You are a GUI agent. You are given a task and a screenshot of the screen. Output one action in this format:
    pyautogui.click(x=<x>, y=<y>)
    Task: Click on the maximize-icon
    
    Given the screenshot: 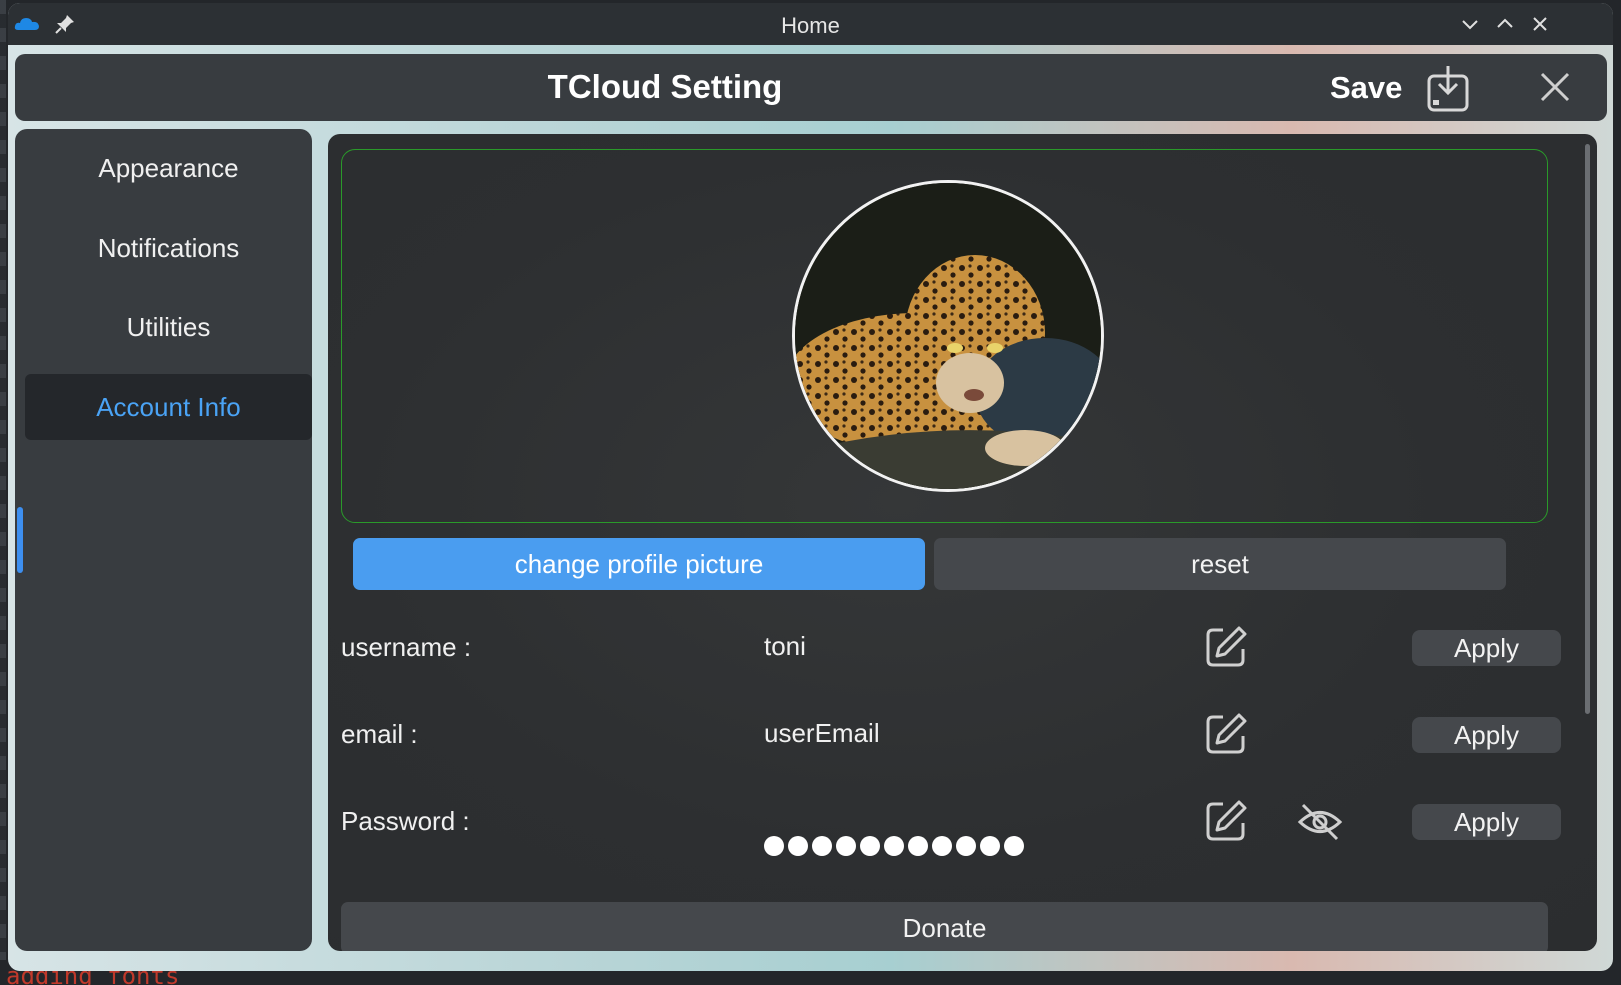 What is the action you would take?
    pyautogui.click(x=1505, y=24)
    